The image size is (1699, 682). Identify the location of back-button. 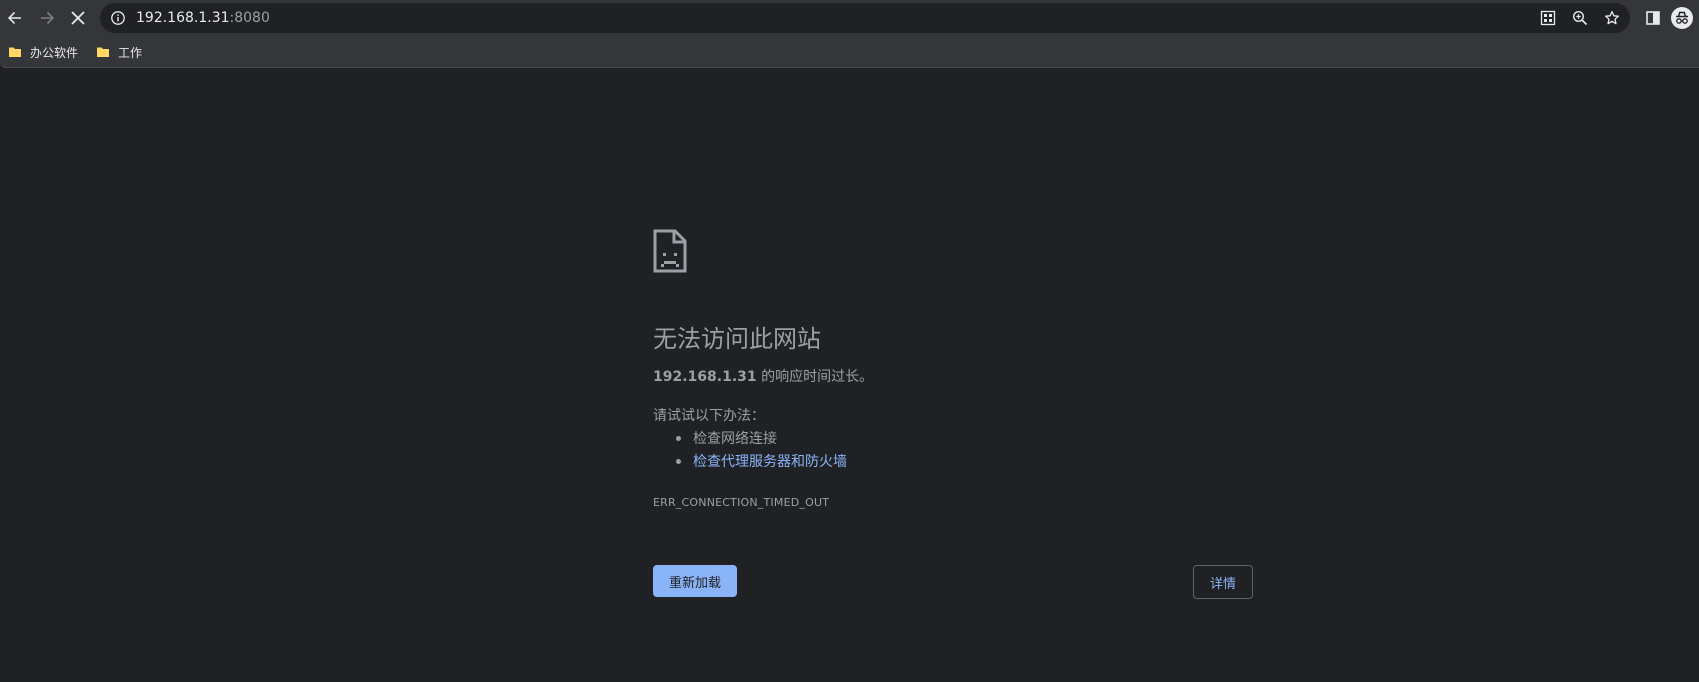
(15, 18).